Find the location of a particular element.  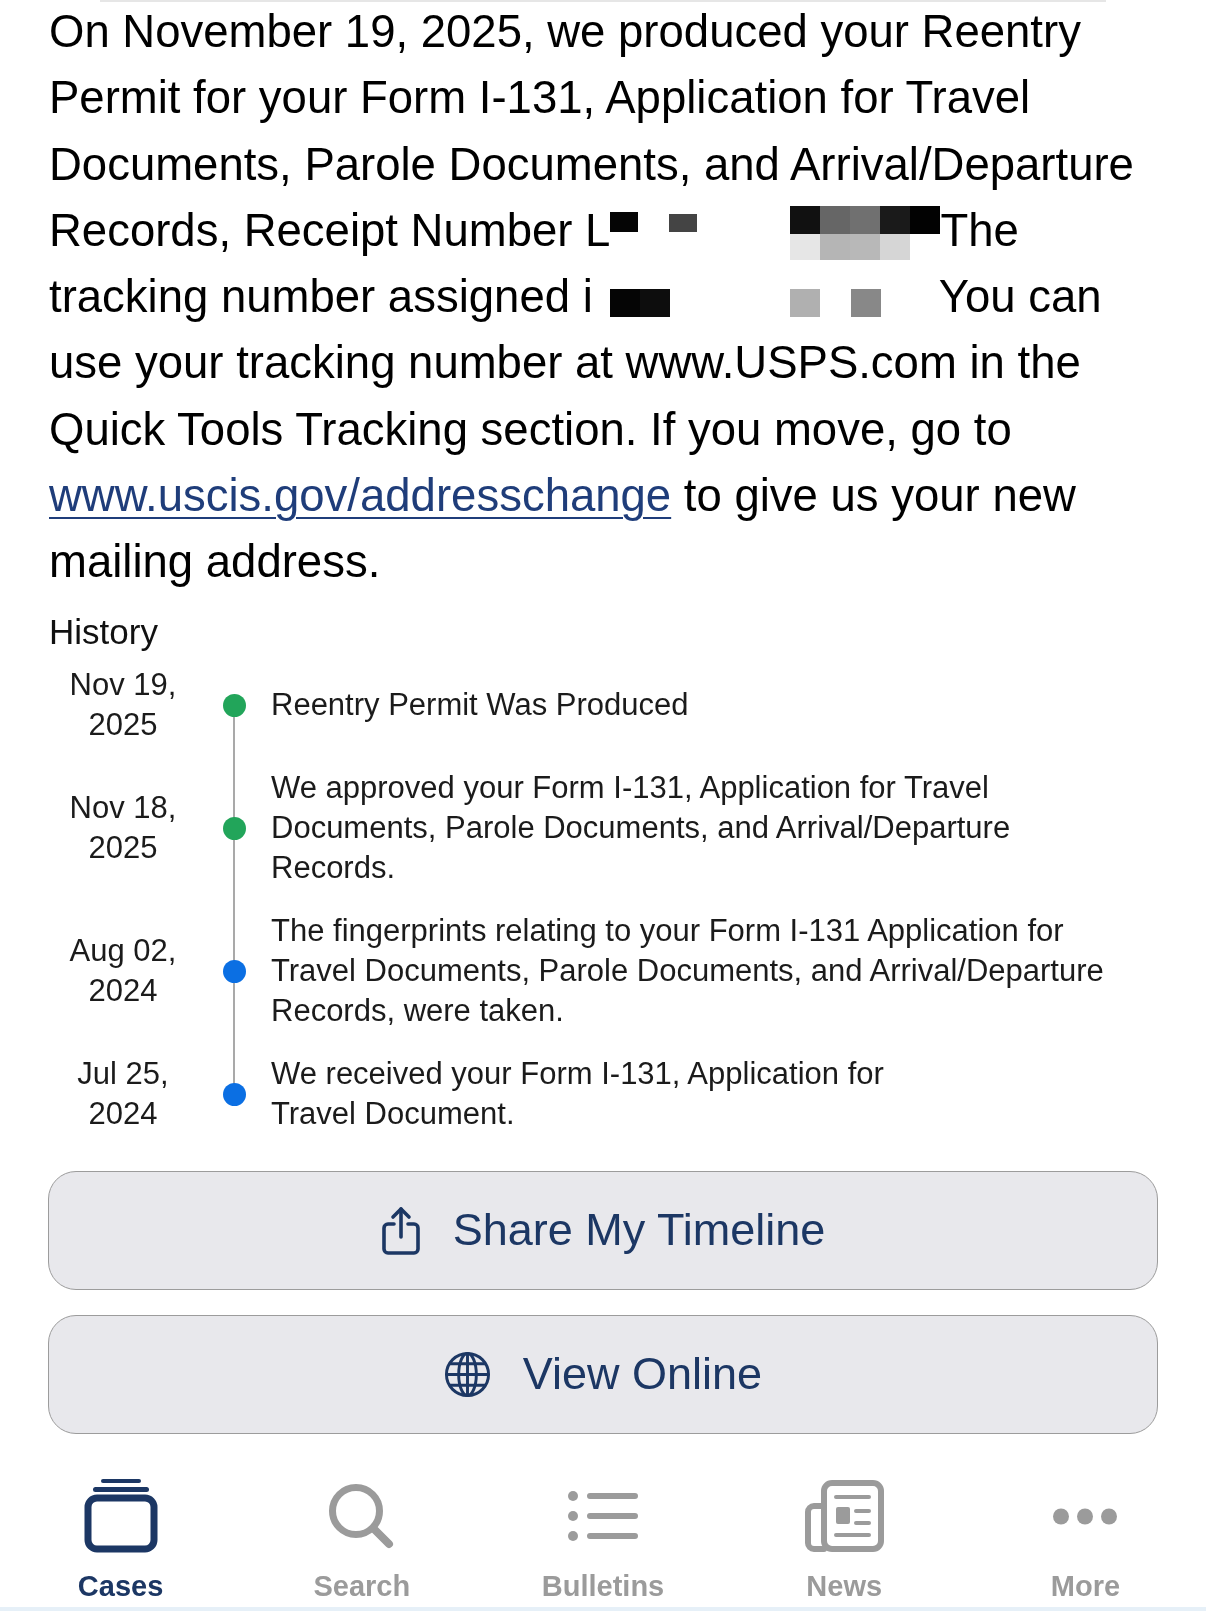

event-date: Nov 19, 2025 is located at coordinates (123, 705).